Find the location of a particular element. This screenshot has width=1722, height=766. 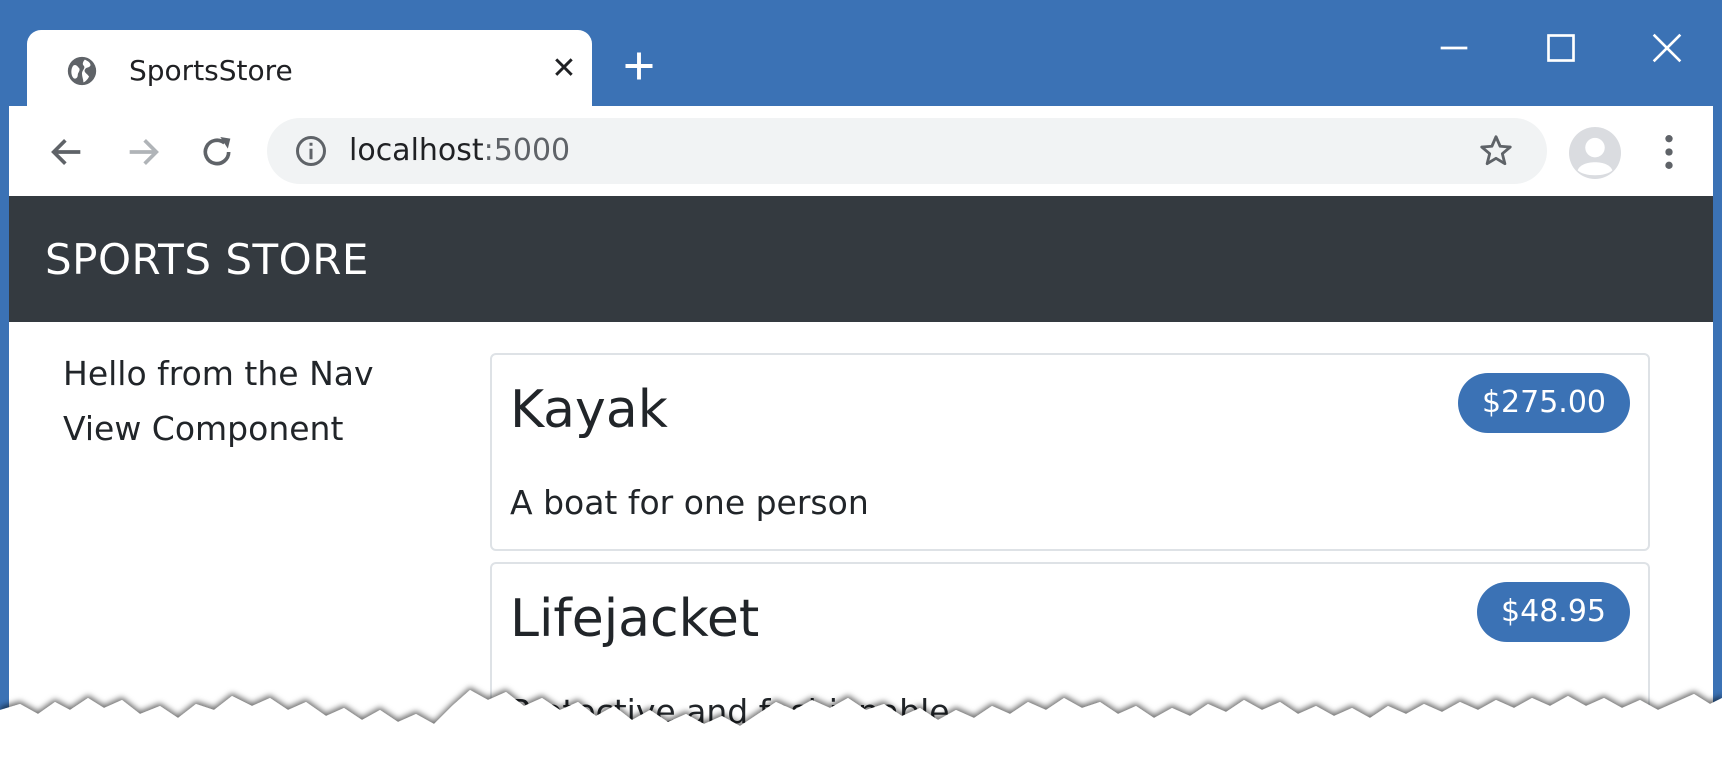

forward-button is located at coordinates (143, 152).